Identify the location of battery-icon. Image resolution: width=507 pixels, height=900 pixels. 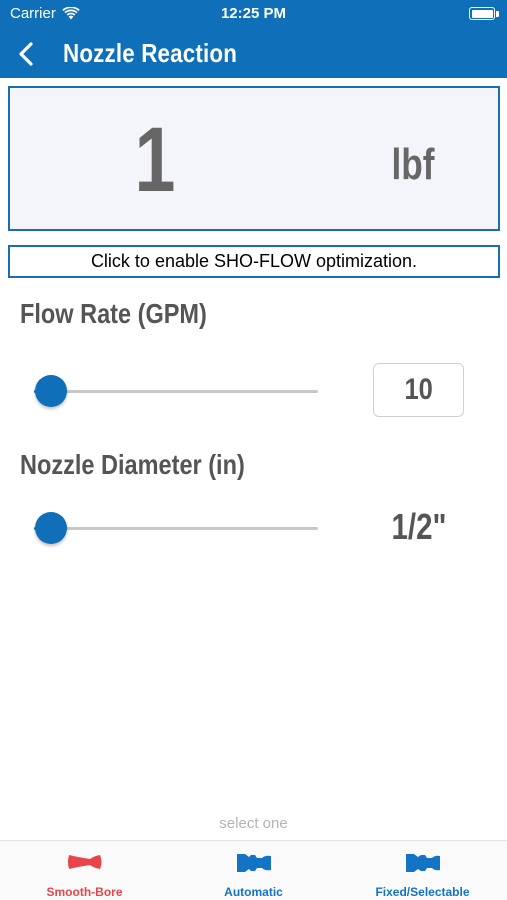
(482, 13).